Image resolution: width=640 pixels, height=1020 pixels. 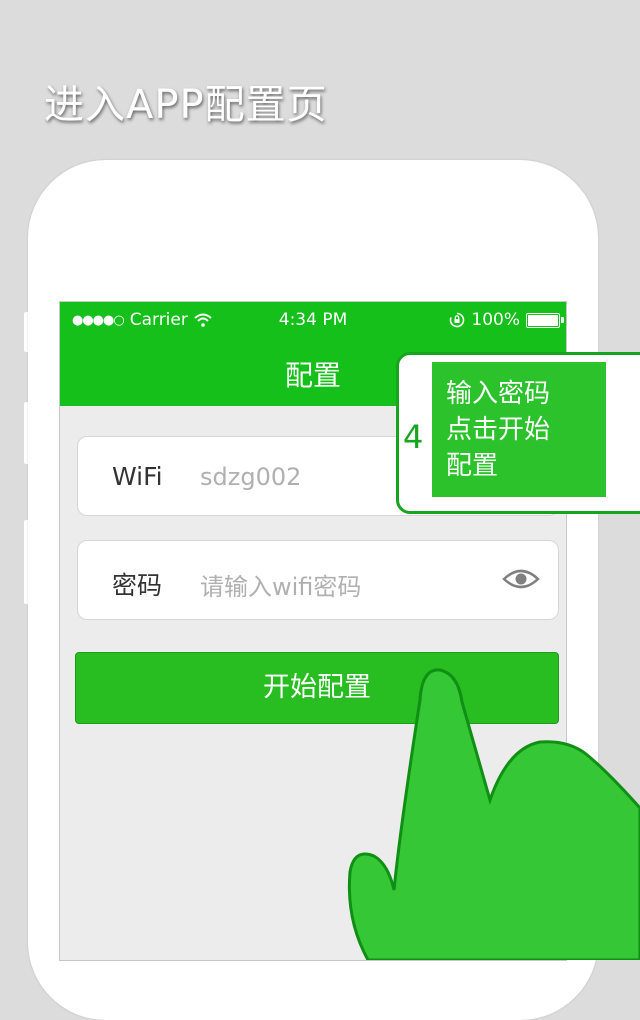 What do you see at coordinates (472, 466) in the screenshot?
I see `instruction-line: 配置` at bounding box center [472, 466].